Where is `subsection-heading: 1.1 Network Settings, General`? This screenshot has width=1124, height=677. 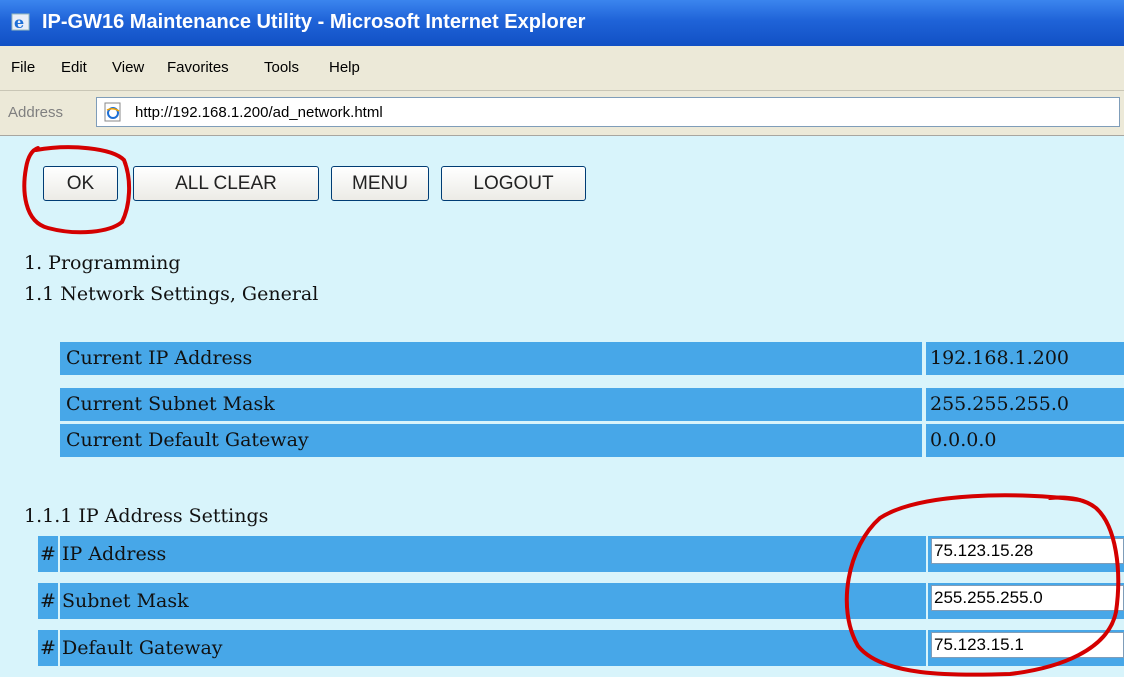
subsection-heading: 1.1 Network Settings, General is located at coordinates (171, 294).